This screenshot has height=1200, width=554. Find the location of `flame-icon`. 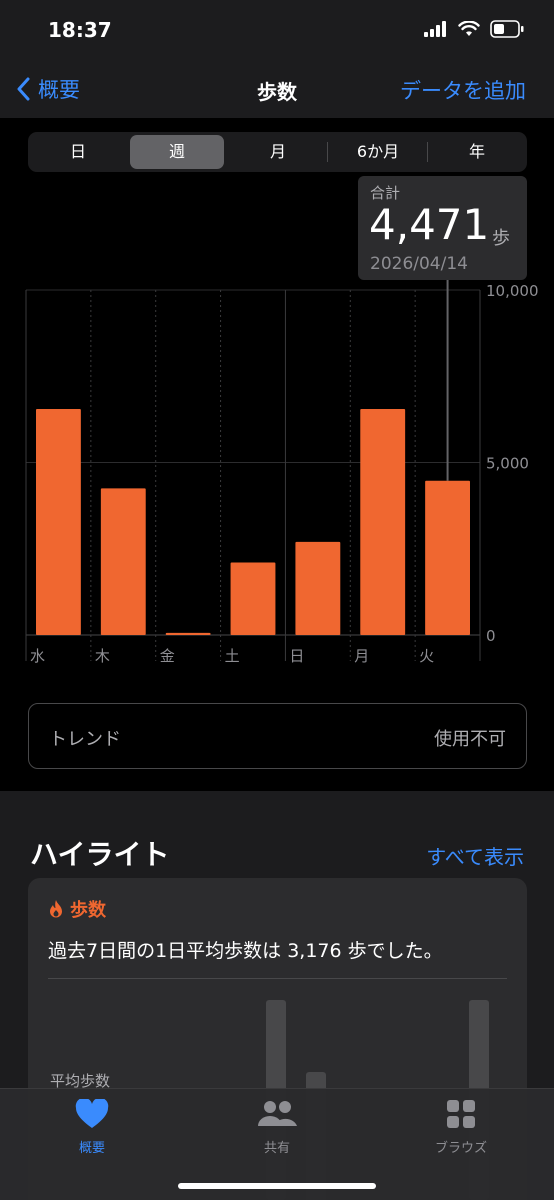

flame-icon is located at coordinates (56, 909).